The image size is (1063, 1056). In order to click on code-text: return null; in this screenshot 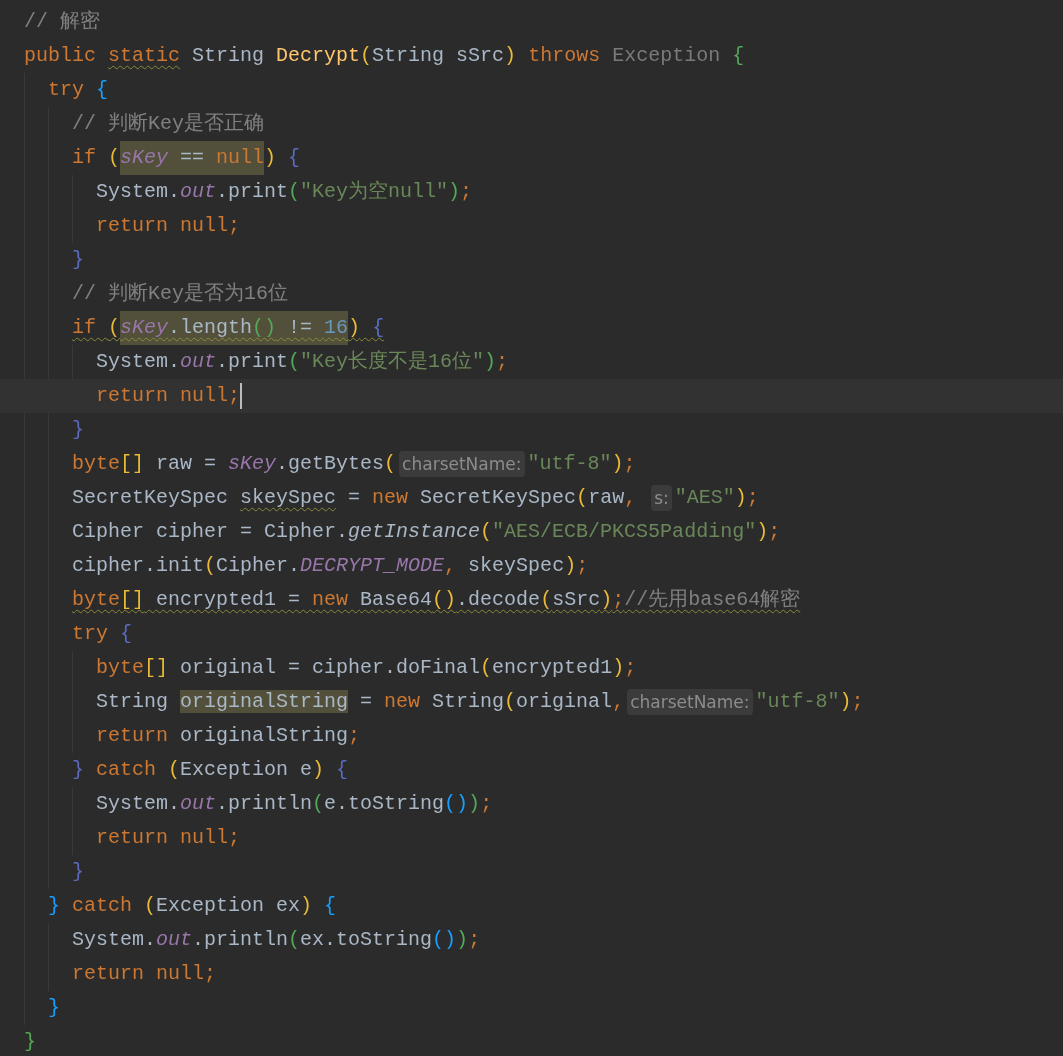, I will do `click(168, 396)`.